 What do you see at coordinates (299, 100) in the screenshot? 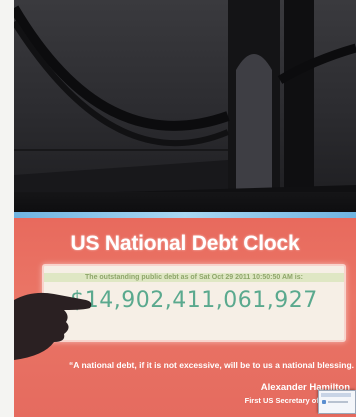
I see `tower-shadow` at bounding box center [299, 100].